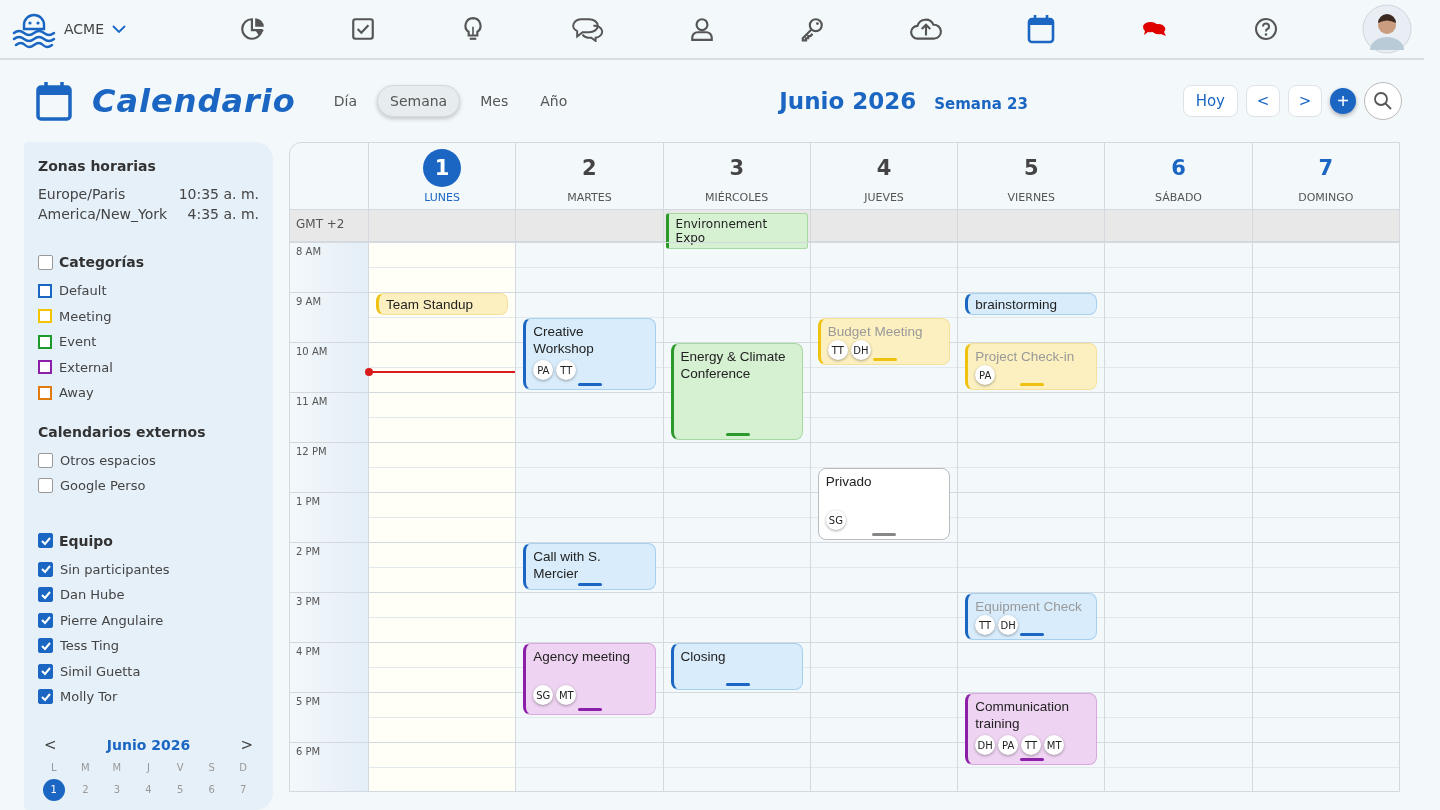  Describe the element at coordinates (736, 167) in the screenshot. I see `day-number: 3` at that location.